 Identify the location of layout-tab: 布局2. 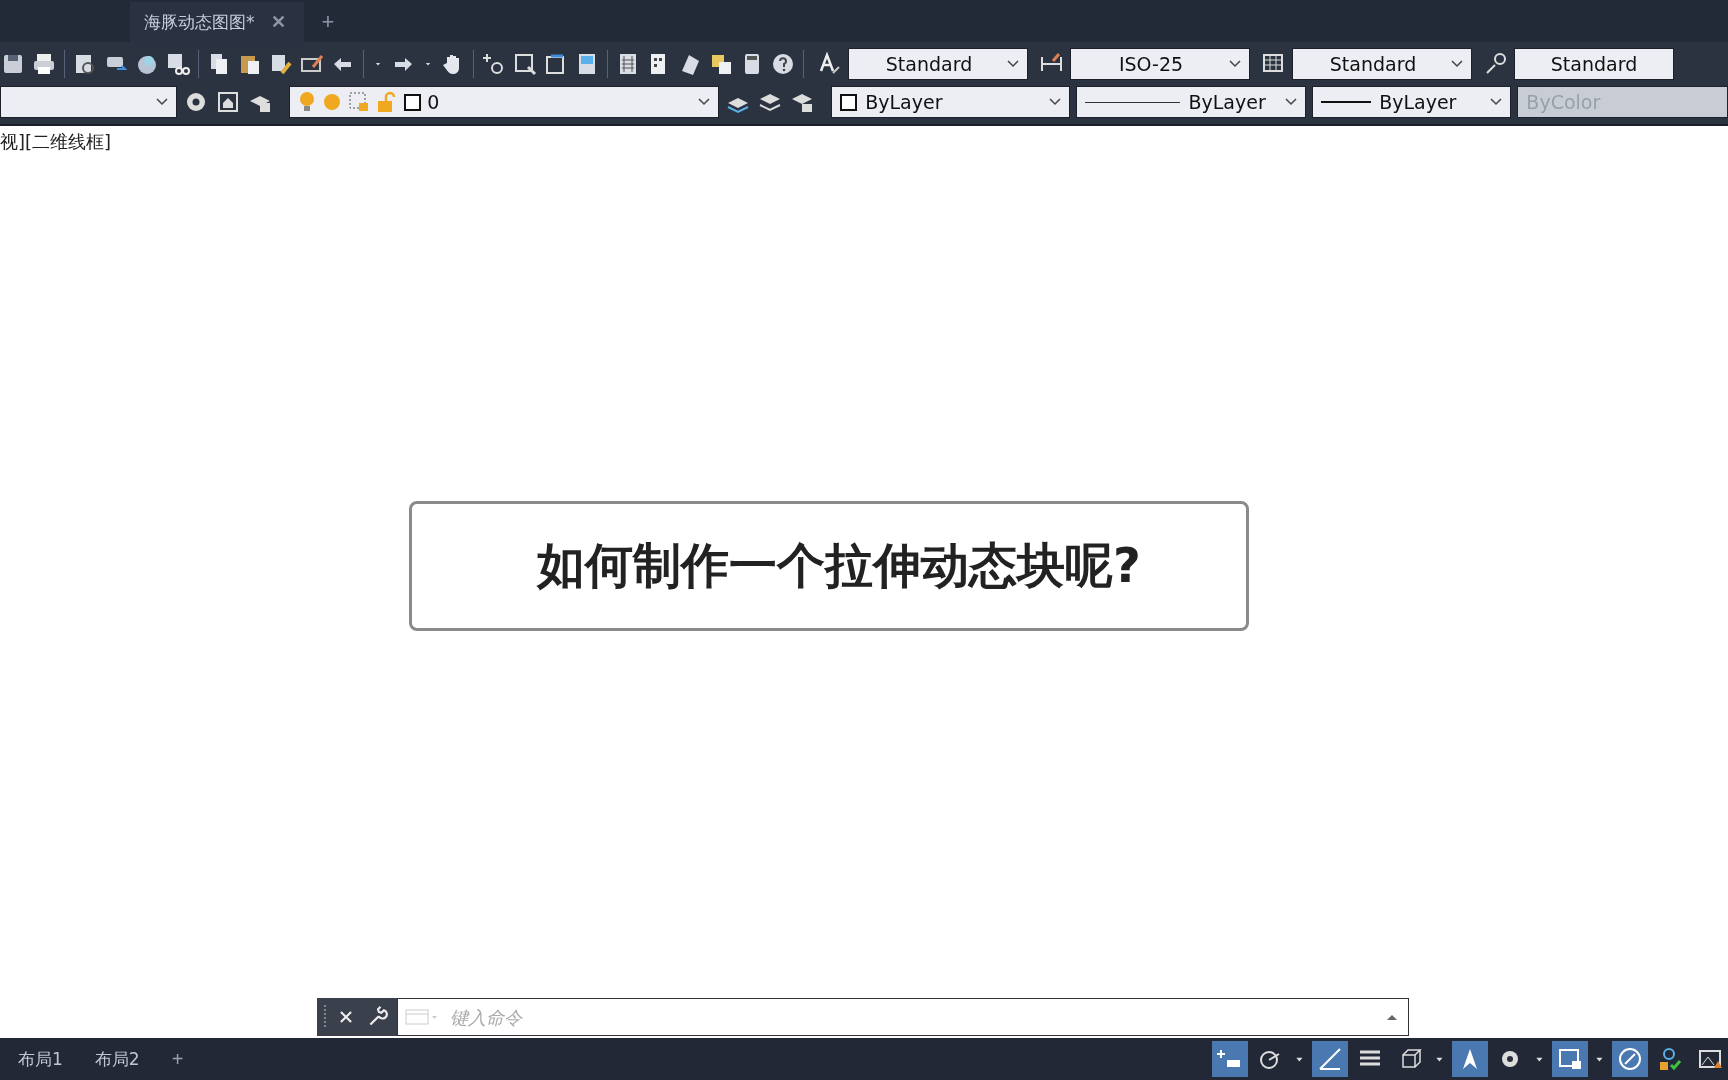
(117, 1059).